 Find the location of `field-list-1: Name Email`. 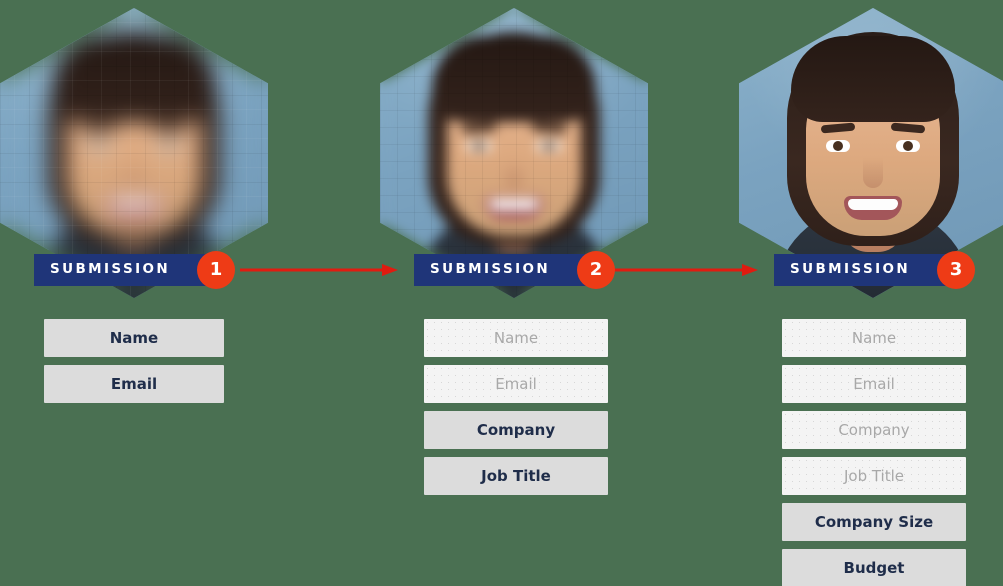

field-list-1: Name Email is located at coordinates (134, 365).